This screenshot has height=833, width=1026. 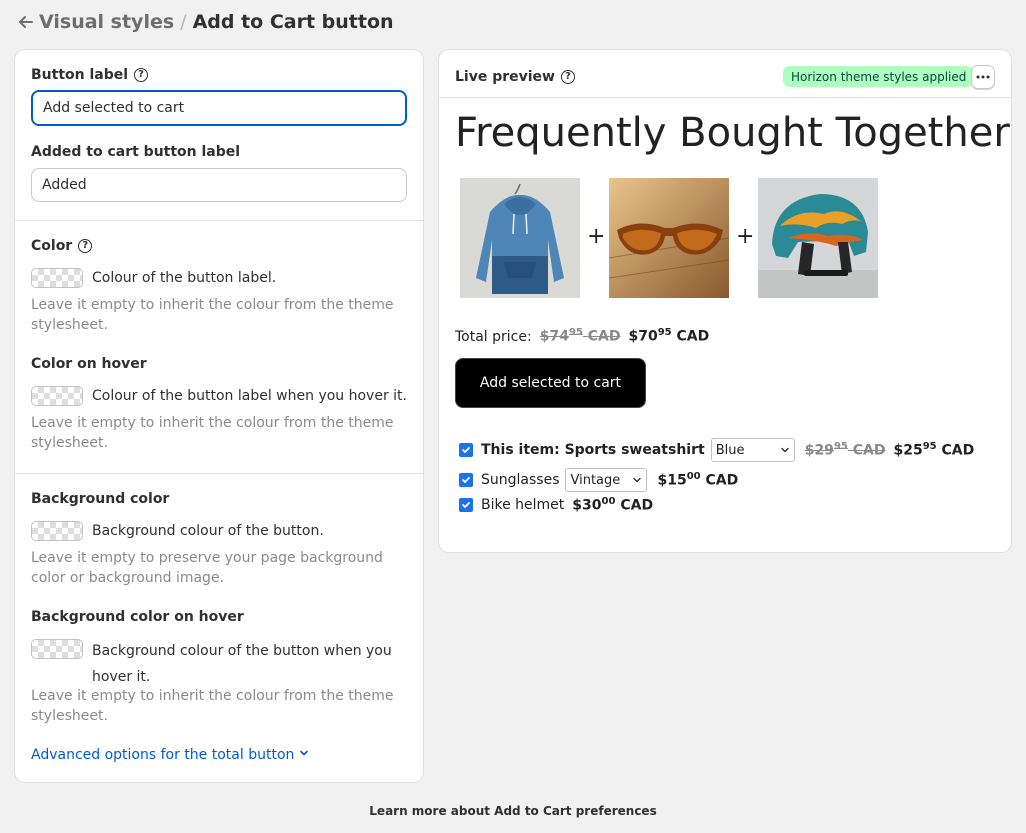 What do you see at coordinates (219, 108) in the screenshot?
I see `button-label-input` at bounding box center [219, 108].